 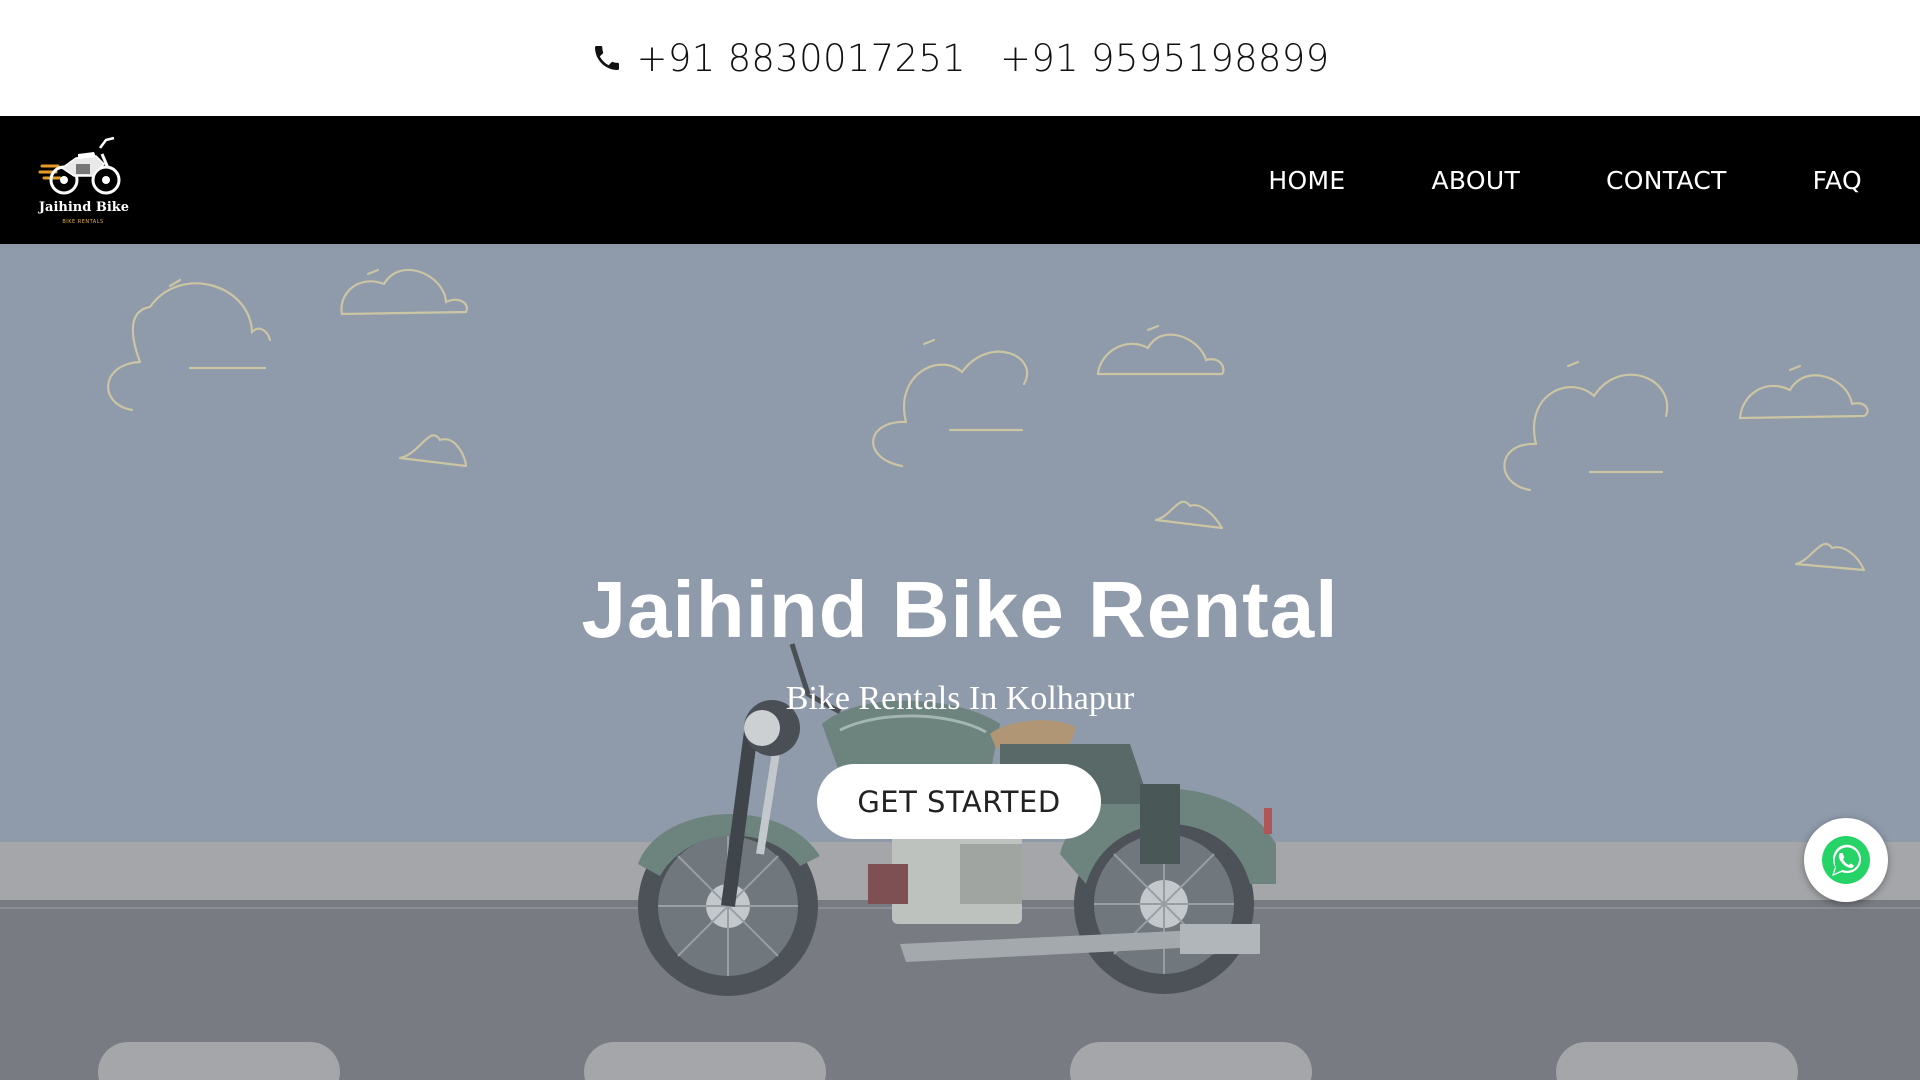 I want to click on logo-text: Jaihind Bike, so click(x=84, y=207).